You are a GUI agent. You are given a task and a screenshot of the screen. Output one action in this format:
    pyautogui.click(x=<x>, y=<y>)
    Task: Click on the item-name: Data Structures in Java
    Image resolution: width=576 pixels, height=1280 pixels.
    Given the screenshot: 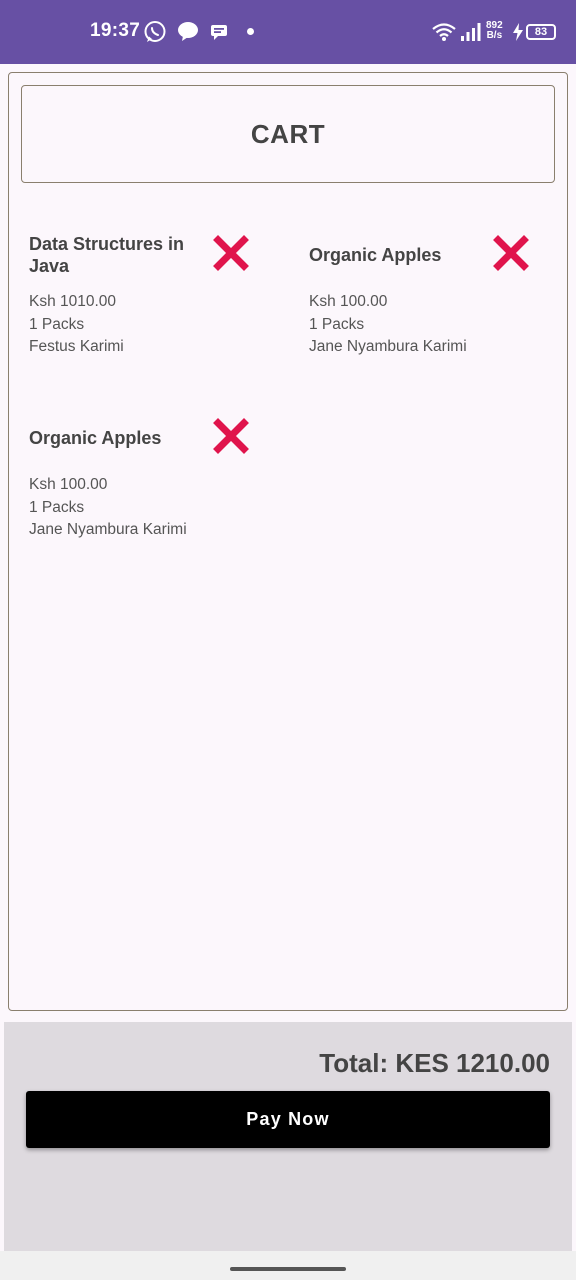 What is the action you would take?
    pyautogui.click(x=107, y=255)
    